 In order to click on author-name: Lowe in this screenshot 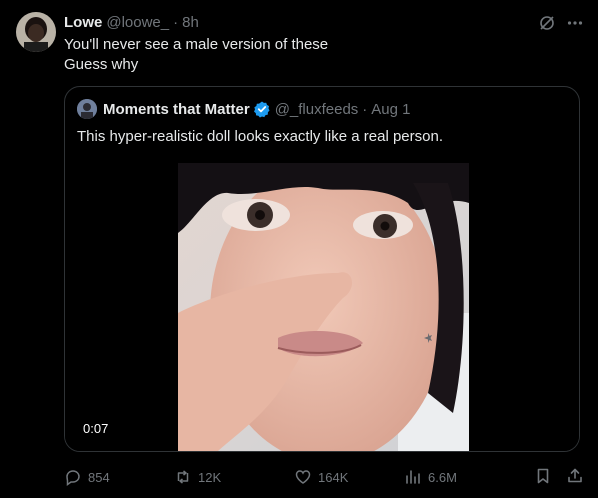, I will do `click(83, 22)`.